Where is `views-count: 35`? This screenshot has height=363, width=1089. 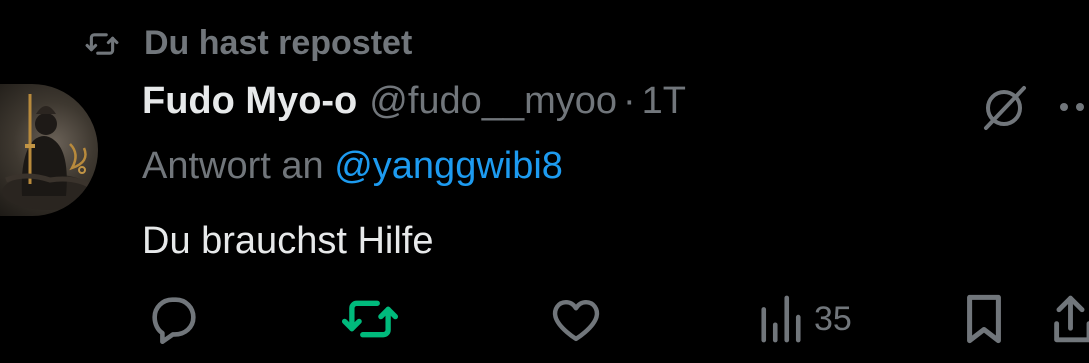
views-count: 35 is located at coordinates (833, 318).